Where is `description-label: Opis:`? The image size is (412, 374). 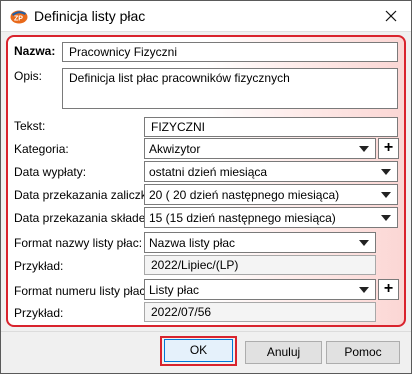 description-label: Opis: is located at coordinates (28, 76).